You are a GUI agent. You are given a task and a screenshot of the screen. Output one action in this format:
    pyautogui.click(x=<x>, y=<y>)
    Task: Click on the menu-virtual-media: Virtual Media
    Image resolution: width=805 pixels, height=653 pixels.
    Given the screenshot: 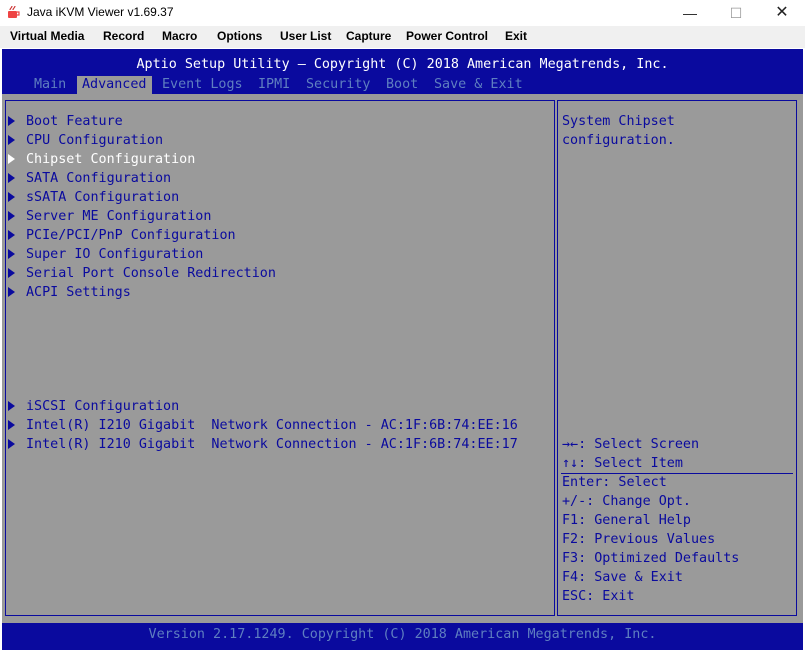 What is the action you would take?
    pyautogui.click(x=47, y=36)
    